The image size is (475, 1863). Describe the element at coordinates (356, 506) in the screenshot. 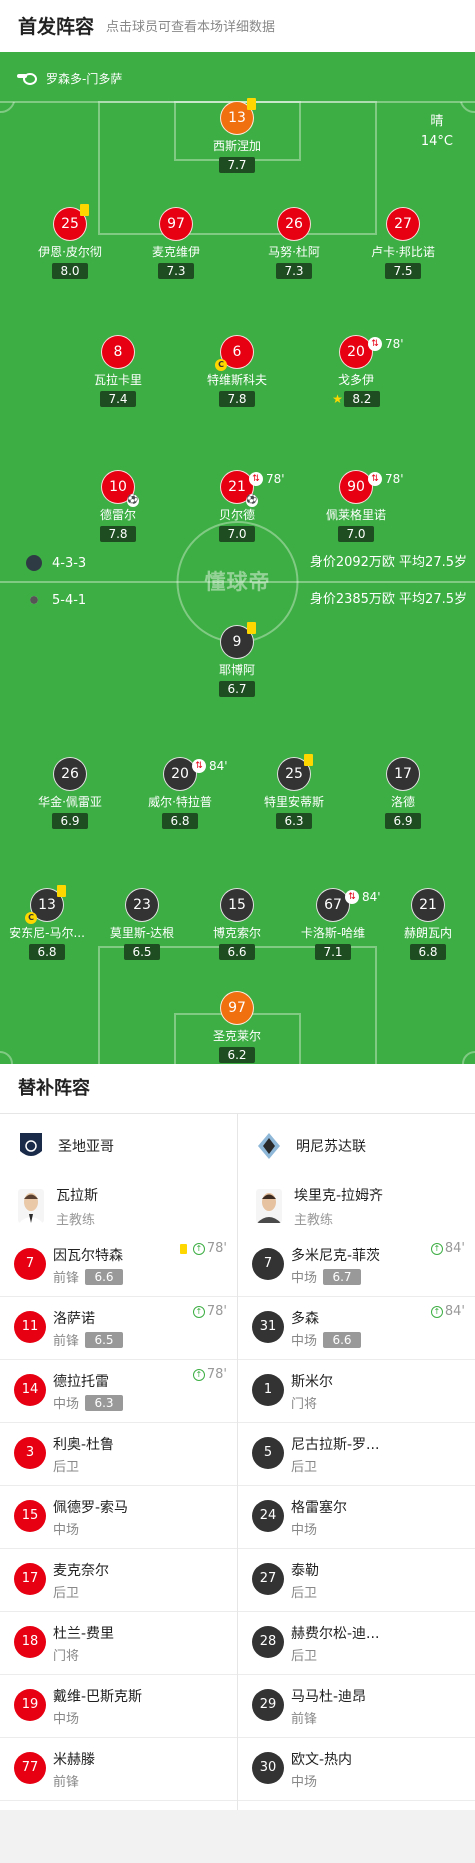

I see `player-home: 90 ⇅ 78' 佩莱格里诺 7.0` at that location.